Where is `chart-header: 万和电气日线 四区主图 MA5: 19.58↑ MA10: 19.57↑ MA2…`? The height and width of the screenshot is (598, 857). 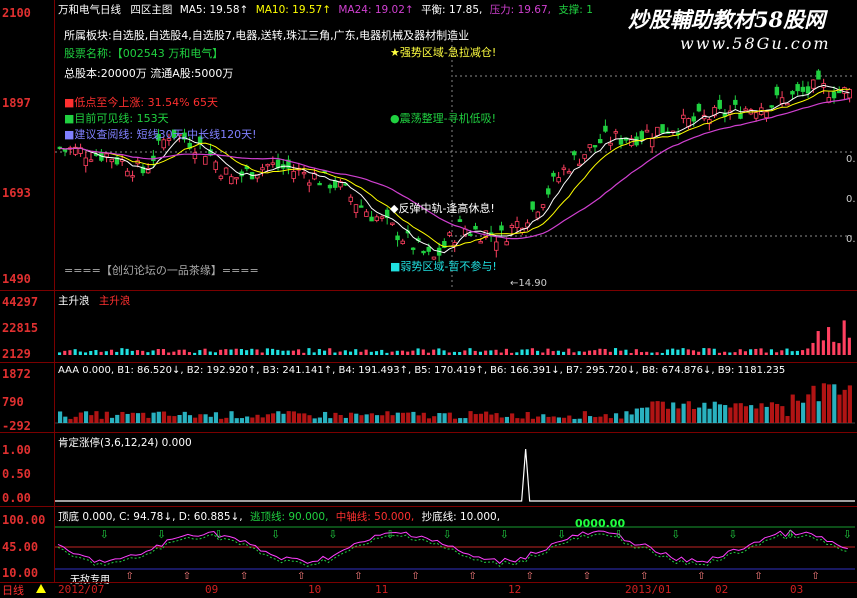
chart-header: 万和电气日线 四区主图 MA5: 19.58↑ MA10: 19.57↑ MA2… is located at coordinates (325, 9).